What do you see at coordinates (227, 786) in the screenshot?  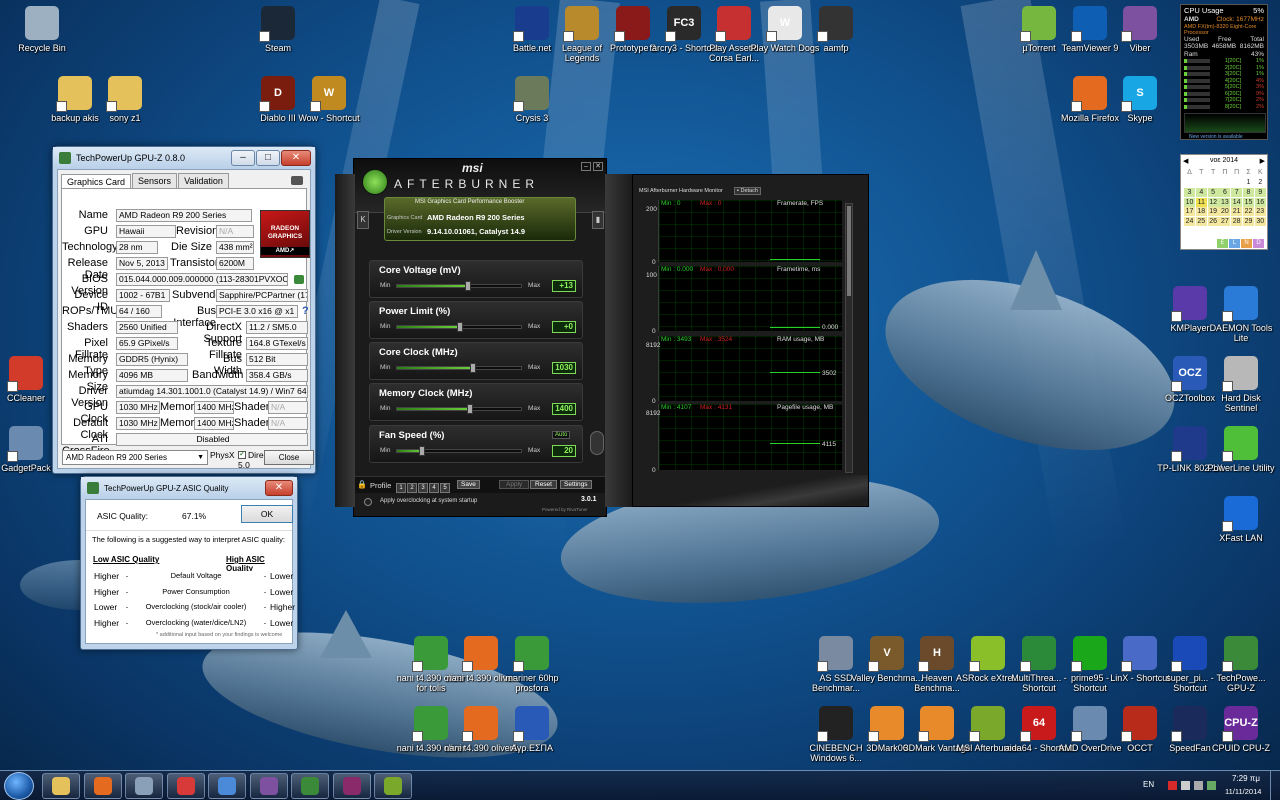 I see `taskbar-window-switcher-button` at bounding box center [227, 786].